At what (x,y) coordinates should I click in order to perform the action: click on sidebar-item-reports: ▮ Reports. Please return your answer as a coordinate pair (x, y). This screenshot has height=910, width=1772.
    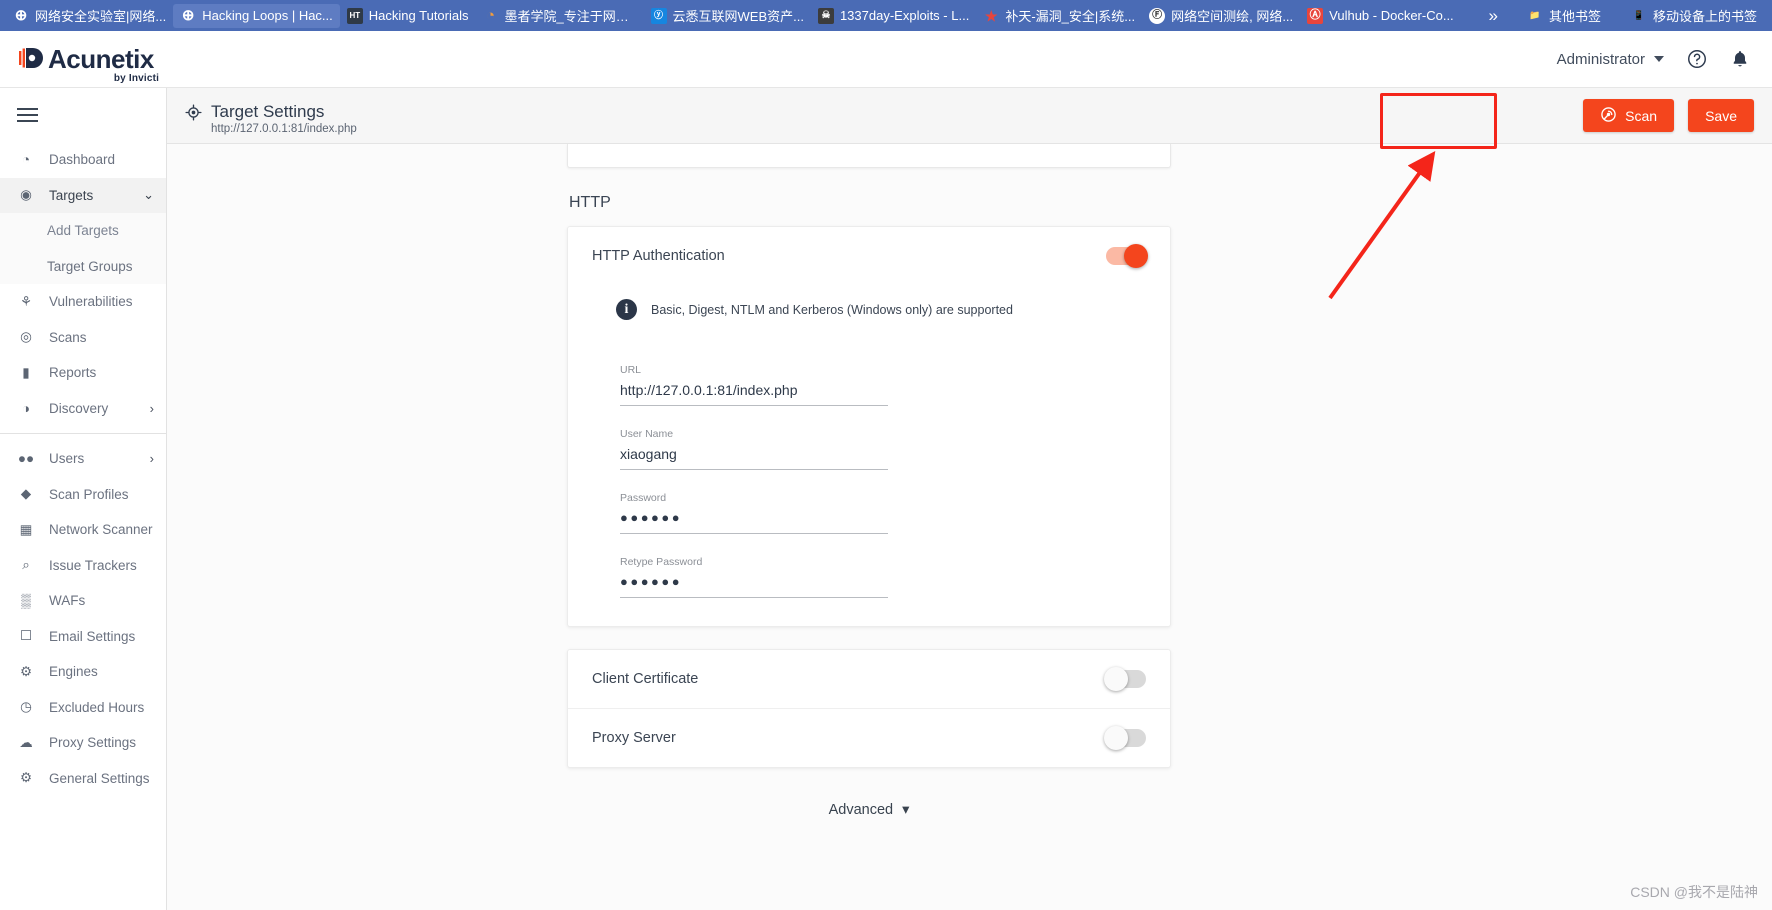
    Looking at the image, I should click on (83, 373).